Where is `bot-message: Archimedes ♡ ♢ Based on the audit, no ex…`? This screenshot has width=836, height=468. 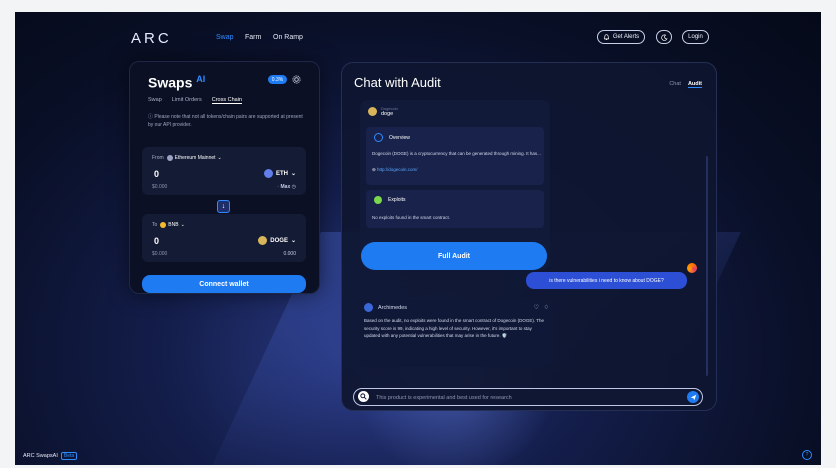 bot-message: Archimedes ♡ ♢ Based on the audit, no ex… is located at coordinates (456, 333).